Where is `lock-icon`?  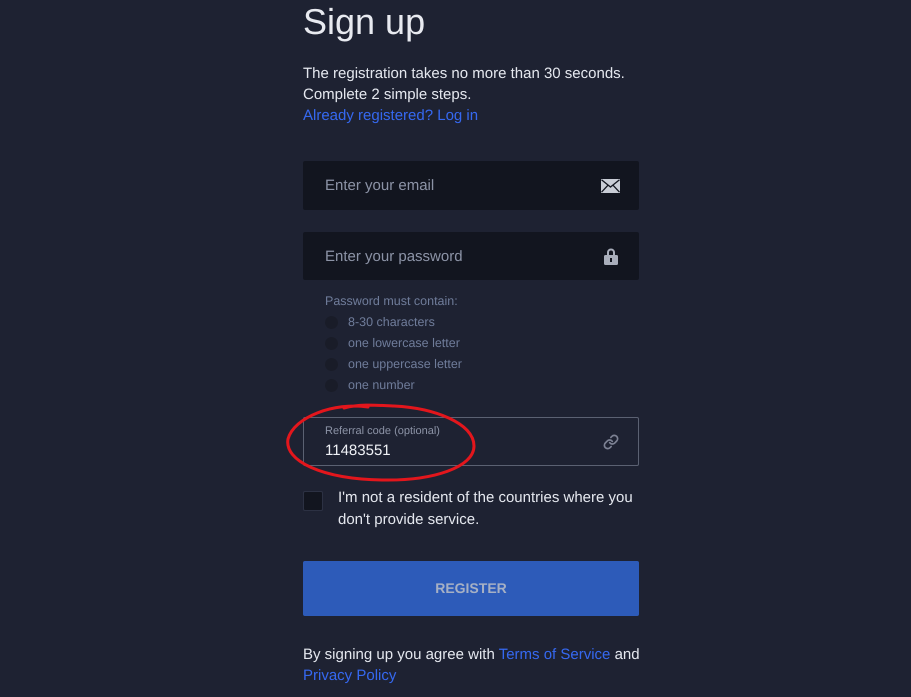
lock-icon is located at coordinates (611, 256).